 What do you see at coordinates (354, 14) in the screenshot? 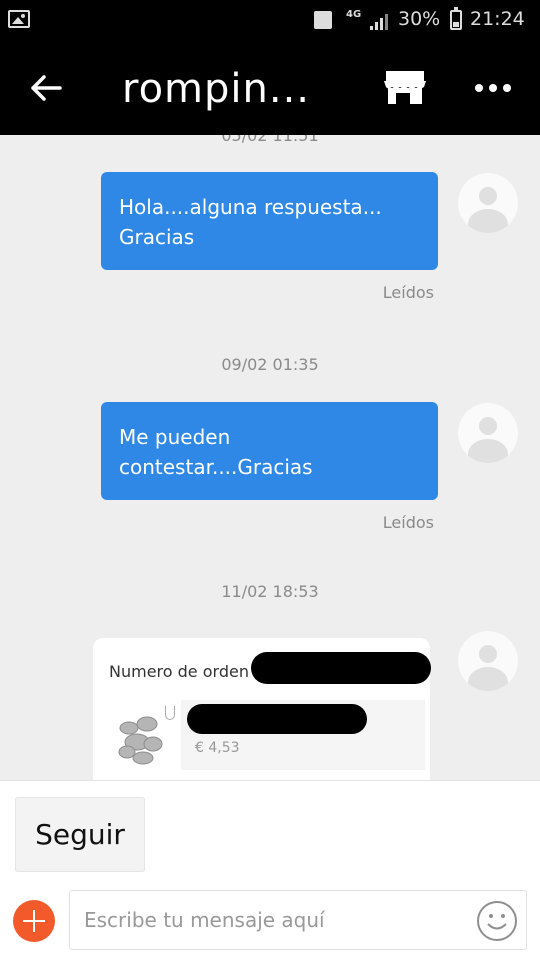
I see `network-label: 4G` at bounding box center [354, 14].